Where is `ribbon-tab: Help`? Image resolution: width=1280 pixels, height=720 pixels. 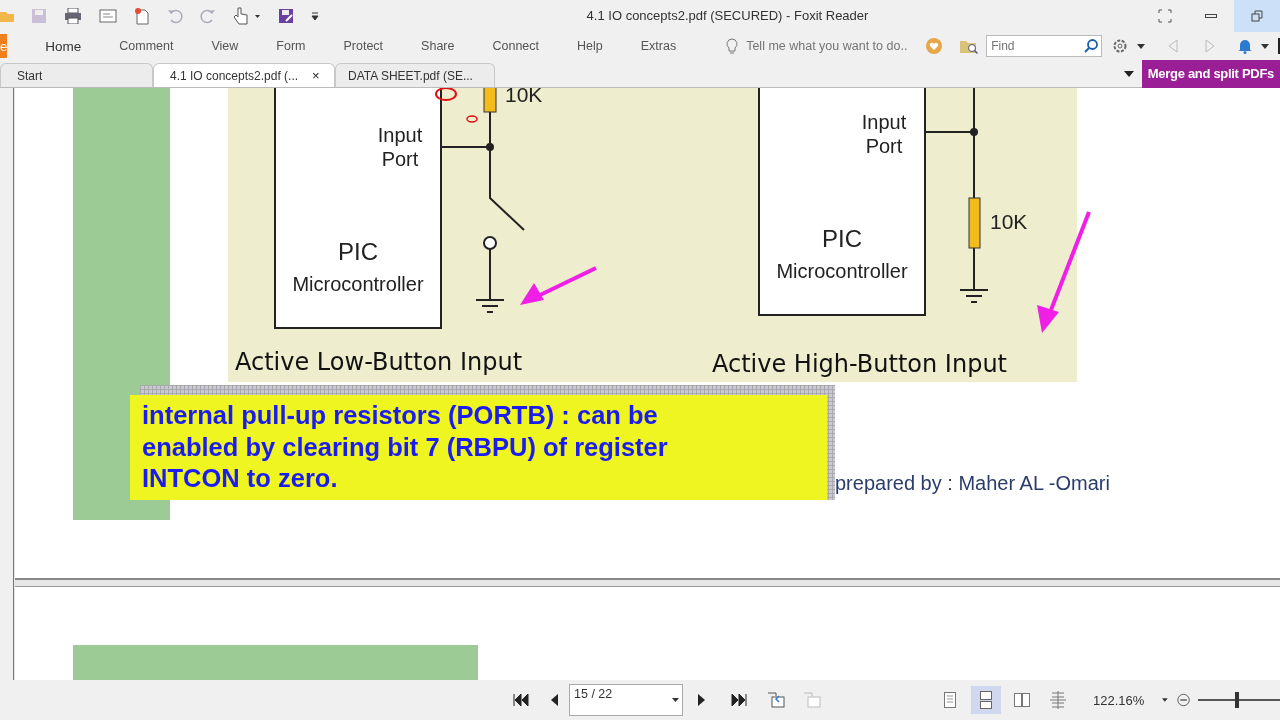
ribbon-tab: Help is located at coordinates (590, 46).